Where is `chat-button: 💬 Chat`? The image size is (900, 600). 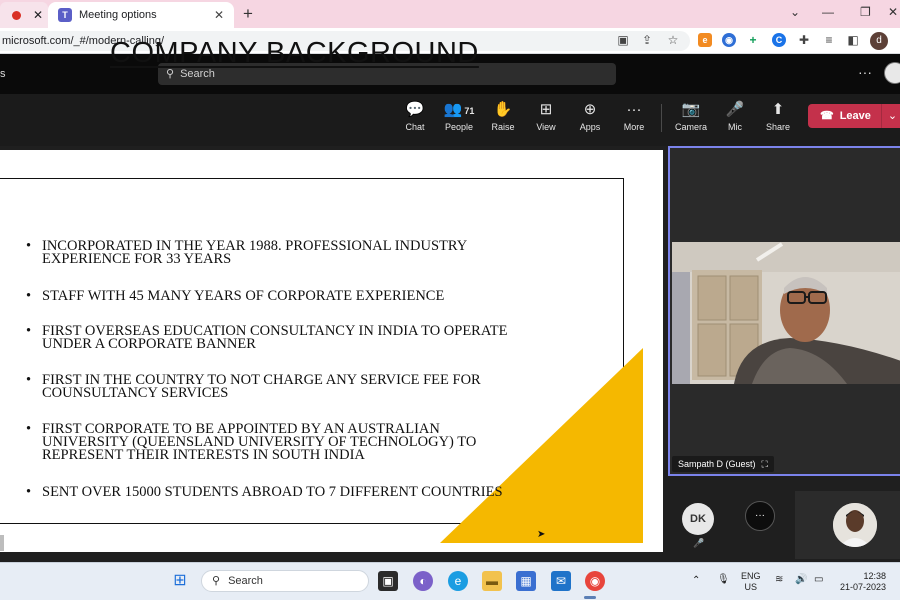 chat-button: 💬 Chat is located at coordinates (415, 116).